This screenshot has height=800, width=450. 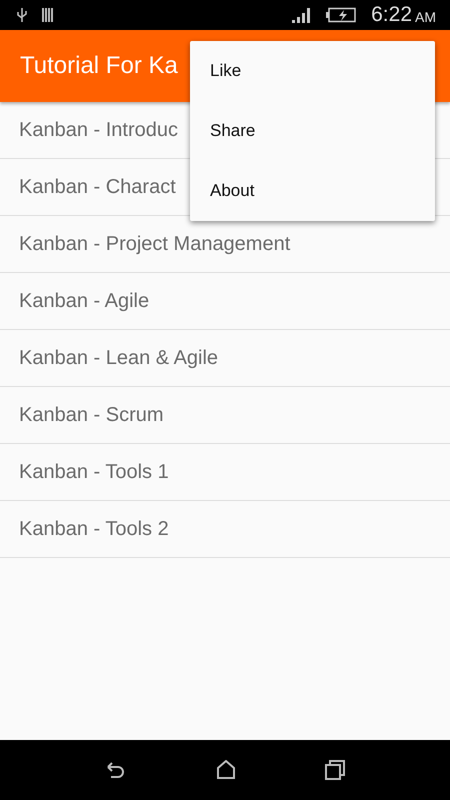 I want to click on back-icon, so click(x=115, y=770).